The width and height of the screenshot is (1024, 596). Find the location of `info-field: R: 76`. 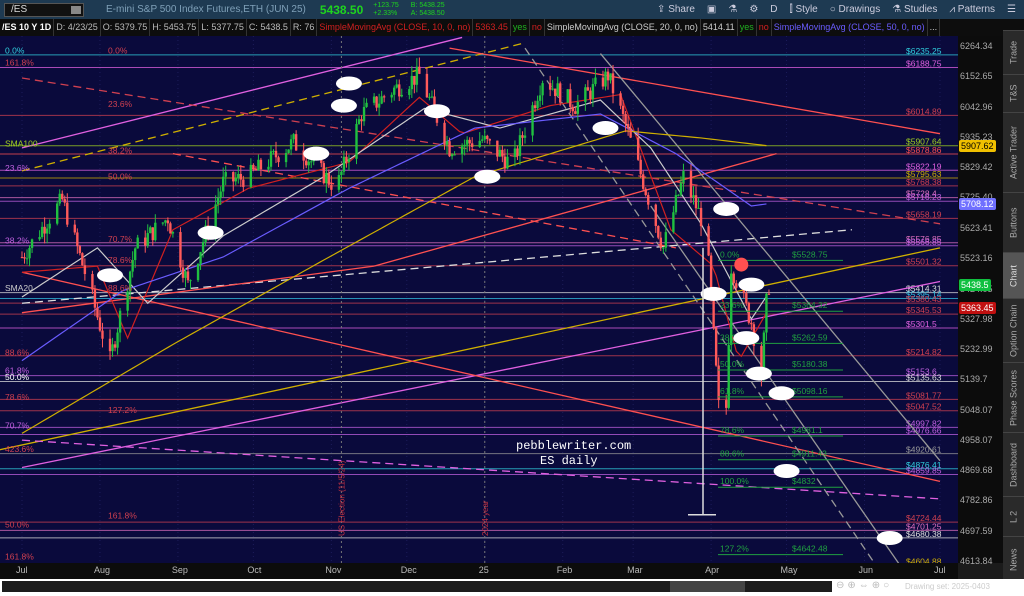

info-field: R: 76 is located at coordinates (304, 27).